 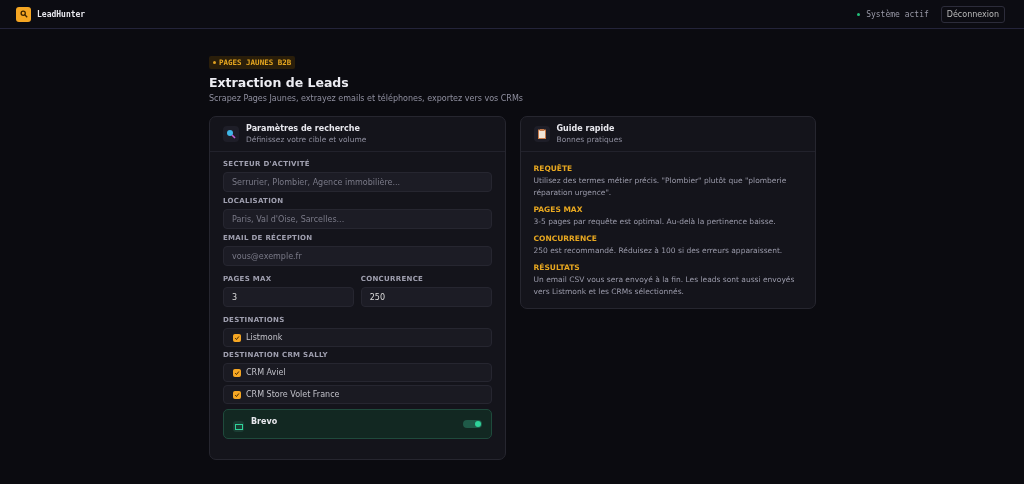 What do you see at coordinates (264, 337) in the screenshot?
I see `option-label: Listmonk` at bounding box center [264, 337].